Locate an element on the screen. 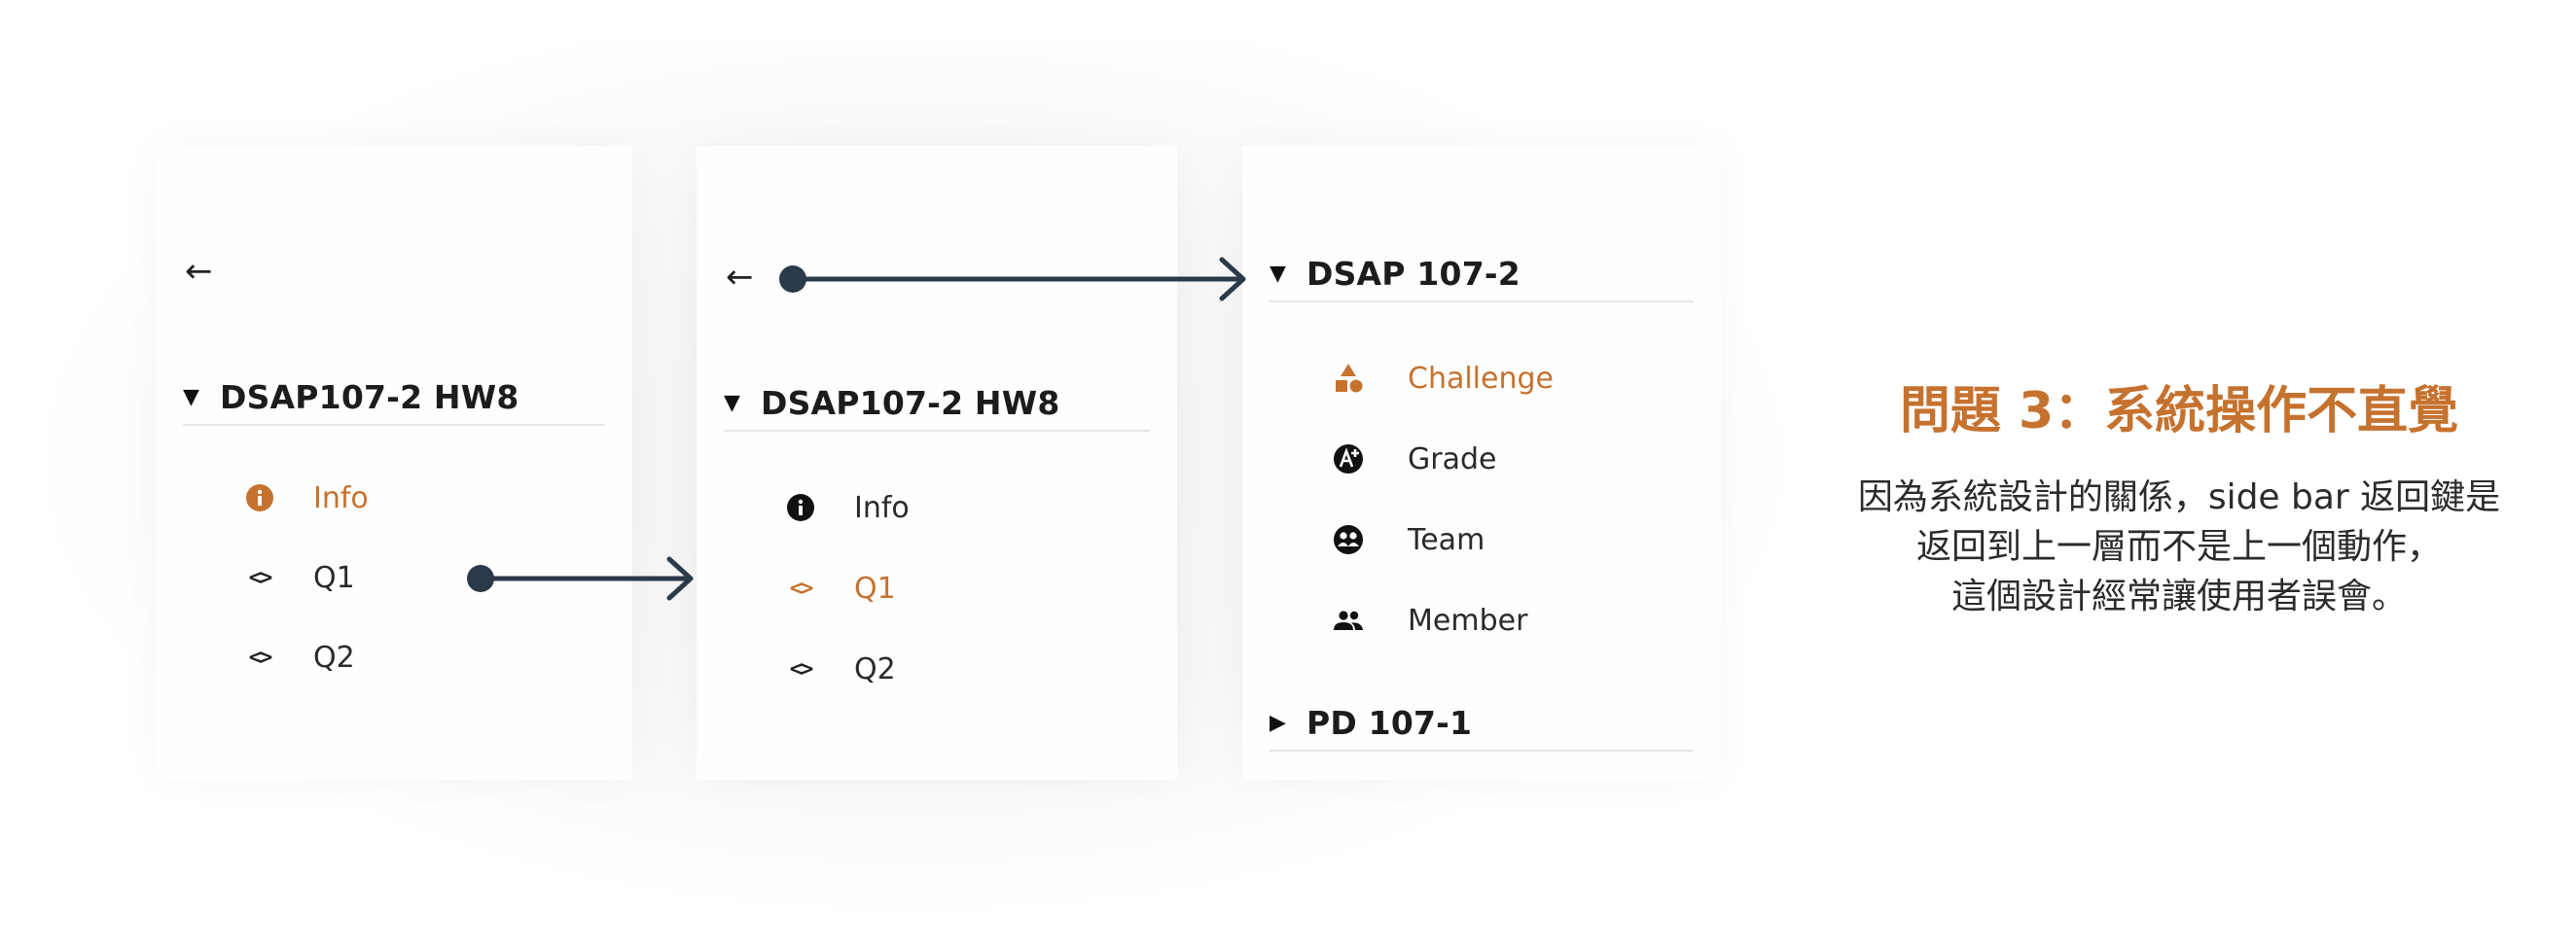  issue-line: 返回到上一層而不是上一個動作， is located at coordinates (2178, 547).